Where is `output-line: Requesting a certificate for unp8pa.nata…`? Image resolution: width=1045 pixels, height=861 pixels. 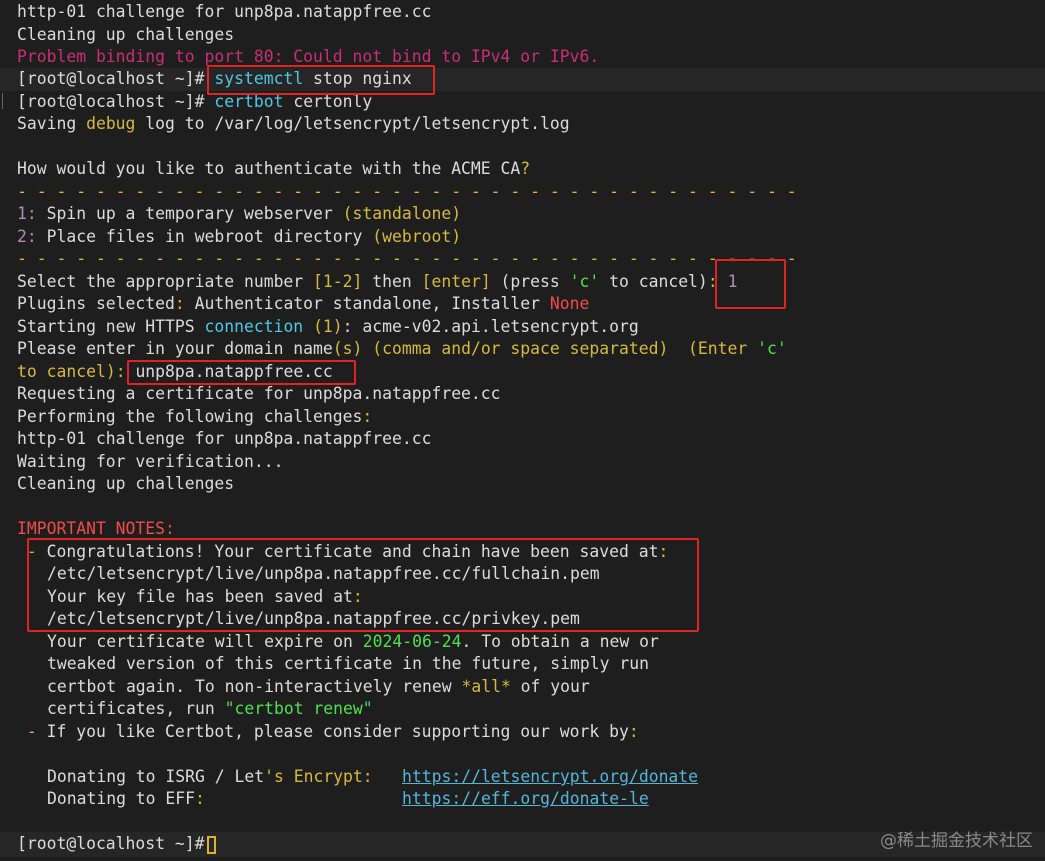 output-line: Requesting a certificate for unp8pa.nata… is located at coordinates (259, 393).